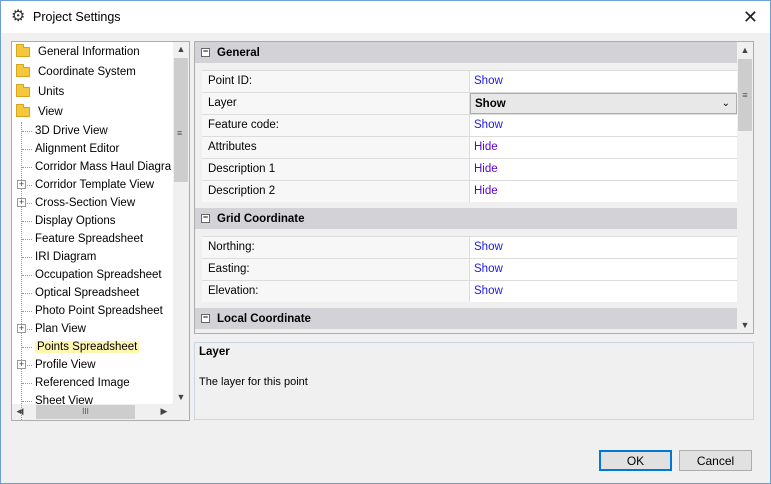  I want to click on tree-item-label: Plan View, so click(60, 329).